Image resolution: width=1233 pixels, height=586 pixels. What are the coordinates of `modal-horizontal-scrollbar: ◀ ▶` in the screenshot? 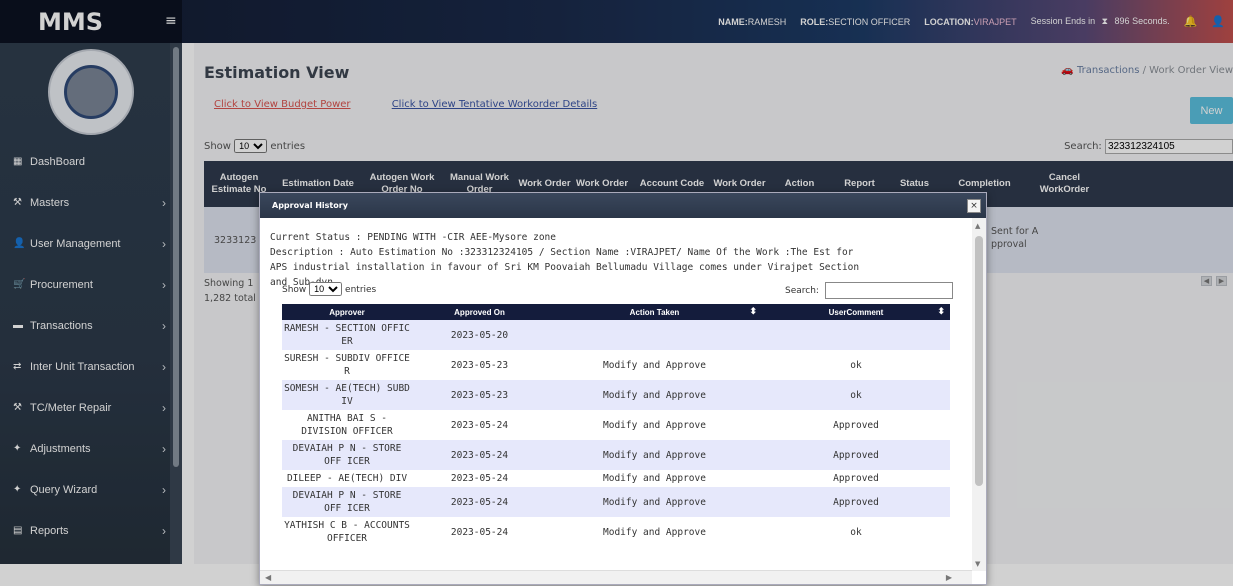 It's located at (616, 577).